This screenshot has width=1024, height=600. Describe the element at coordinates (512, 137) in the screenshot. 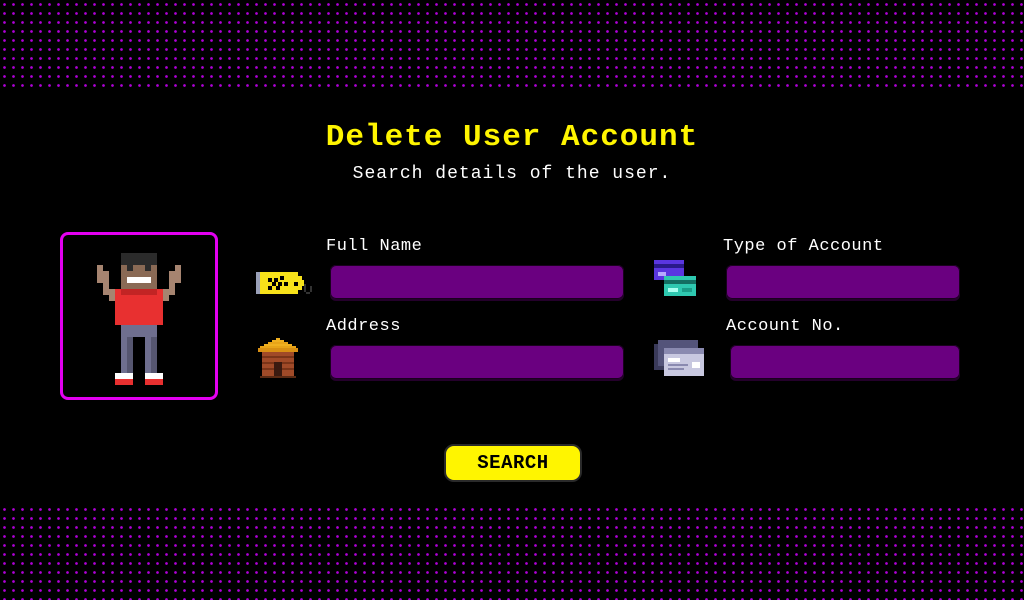

I see `page-title: Delete User Account` at that location.